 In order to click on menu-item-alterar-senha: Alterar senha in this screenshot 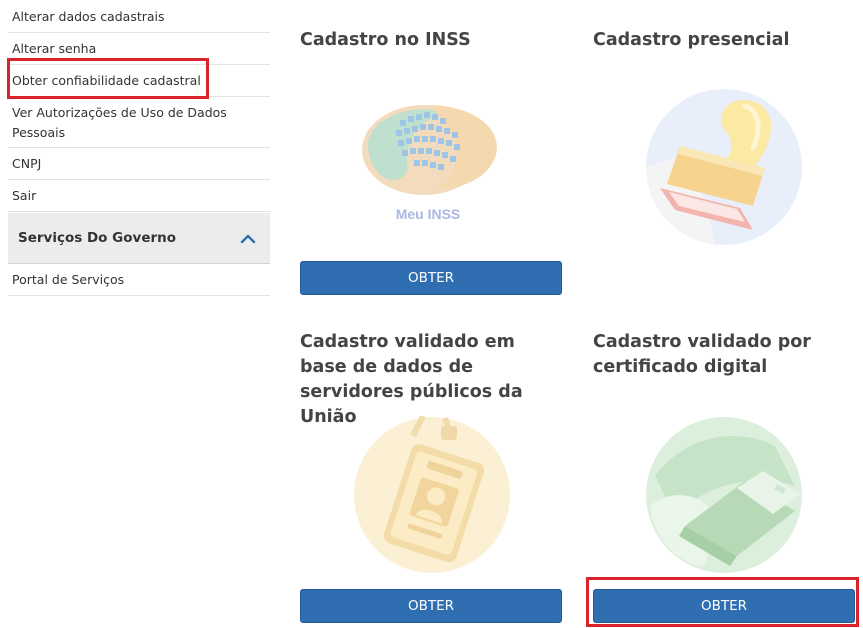, I will do `click(139, 49)`.